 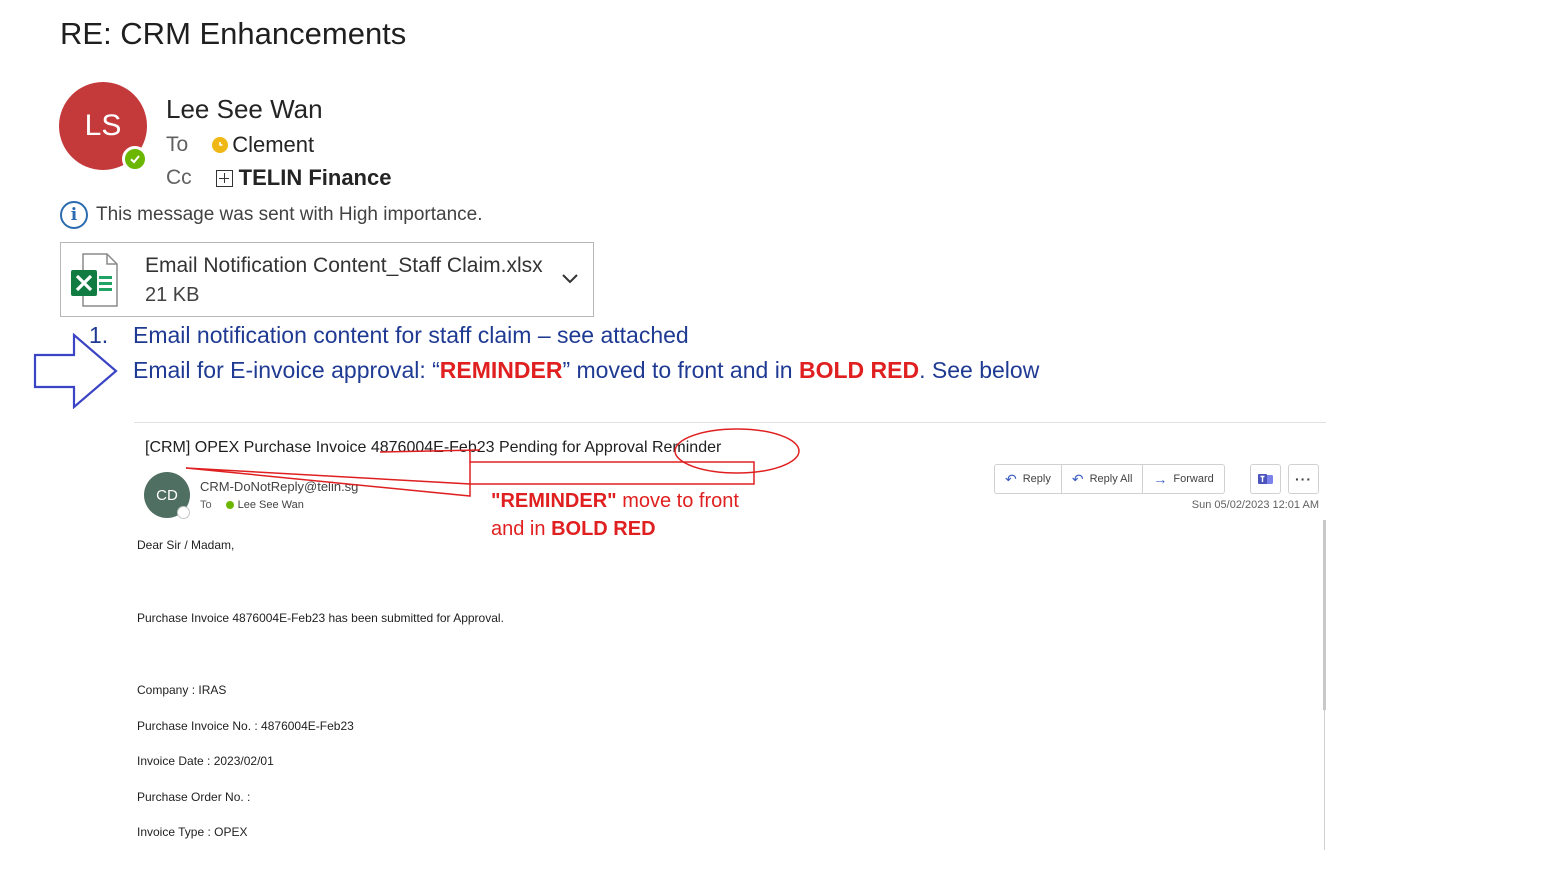 What do you see at coordinates (233, 33) in the screenshot?
I see `email-subject: RE: CRM Enhancements` at bounding box center [233, 33].